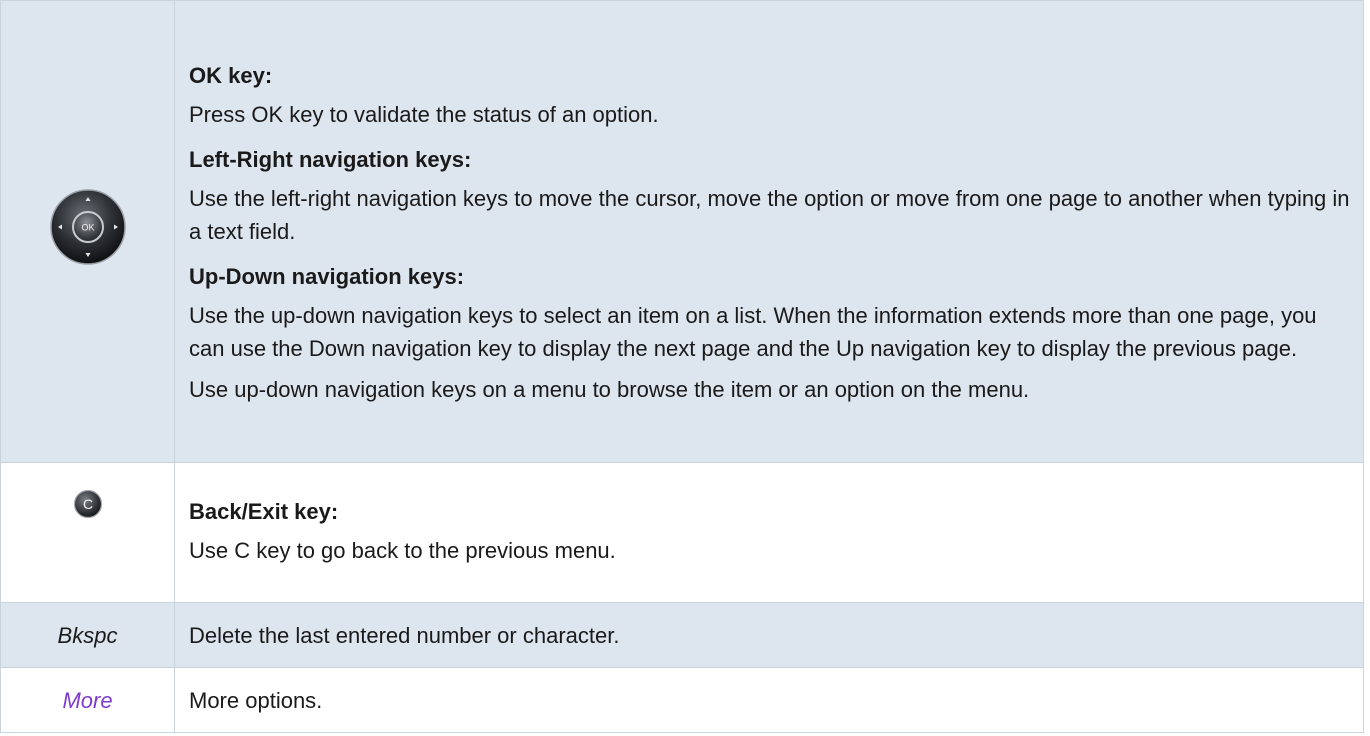 The height and width of the screenshot is (736, 1370). I want to click on ok-key-label: OK, so click(87, 228).